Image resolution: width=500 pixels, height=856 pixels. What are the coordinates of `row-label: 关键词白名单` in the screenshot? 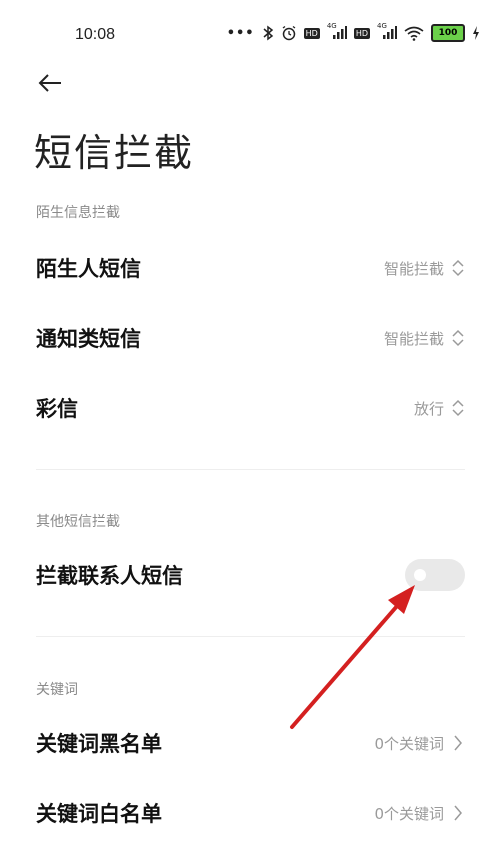 It's located at (99, 814).